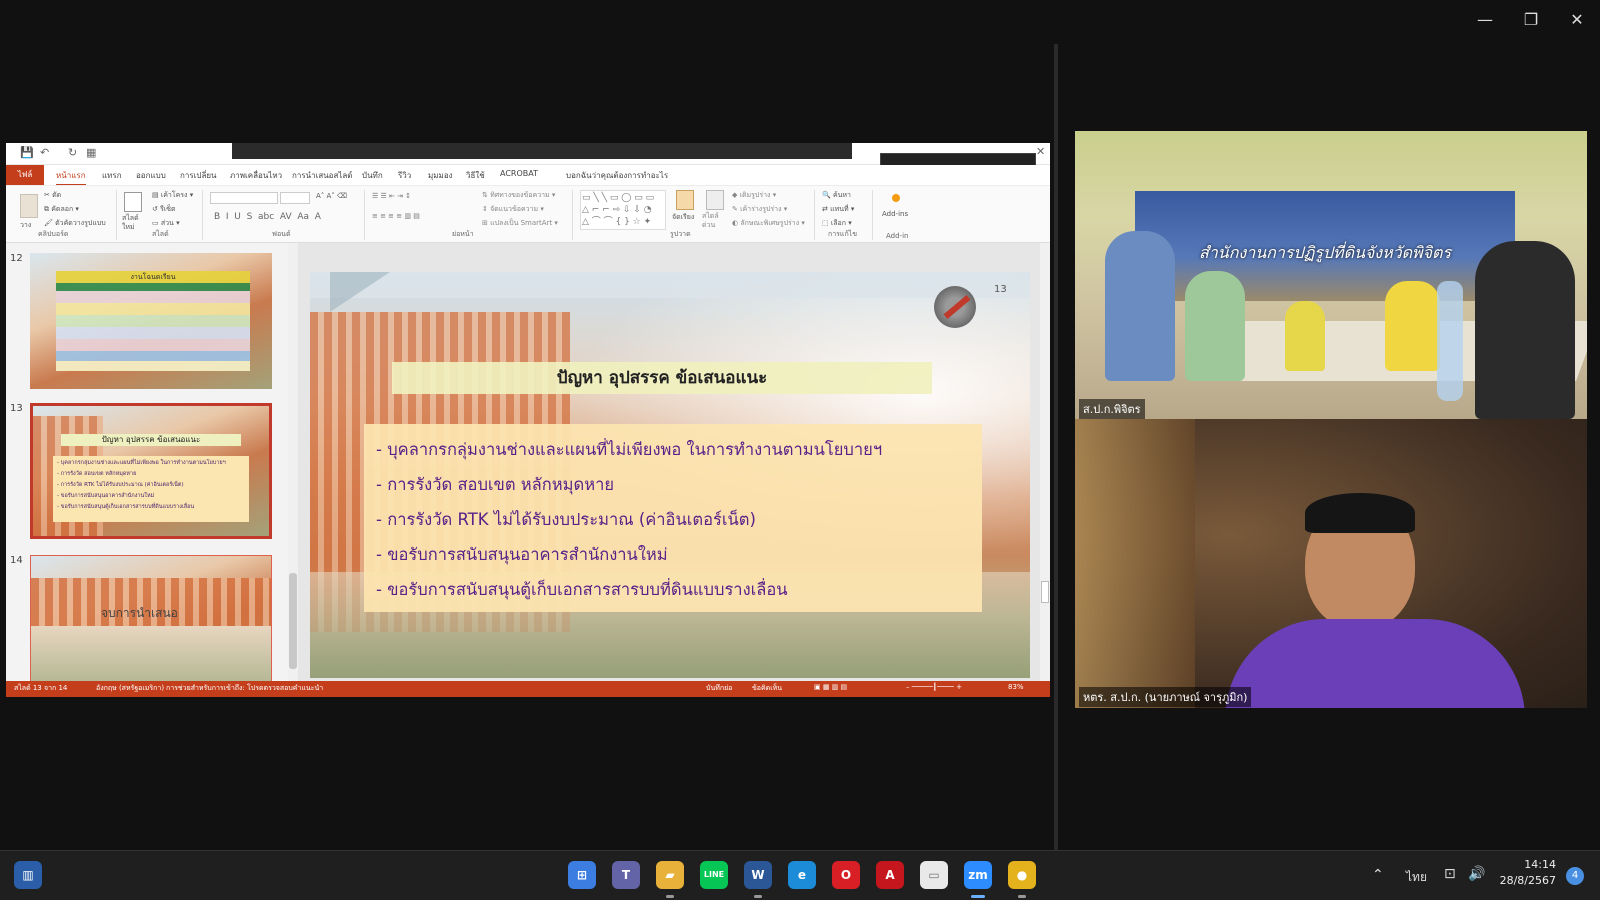 The width and height of the screenshot is (1600, 900). What do you see at coordinates (41, 688) in the screenshot?
I see `slide-count: สไลด์ 13 จาก 14` at bounding box center [41, 688].